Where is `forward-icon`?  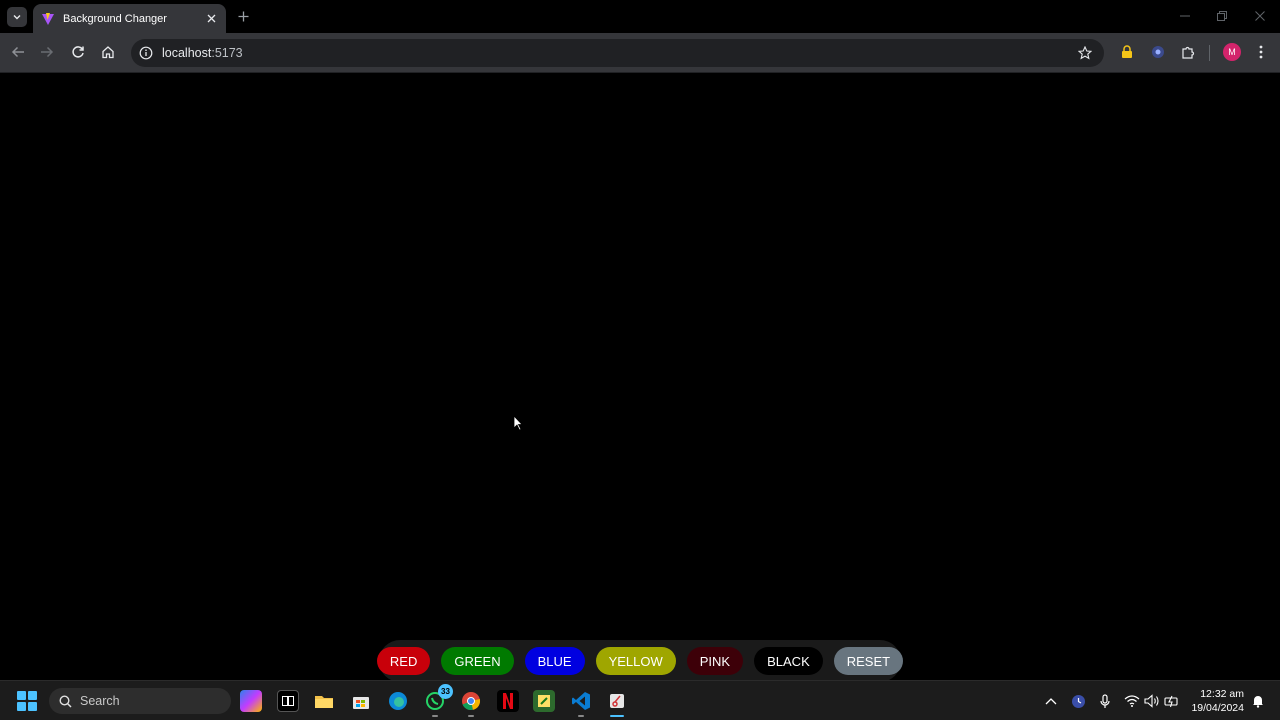 forward-icon is located at coordinates (47, 52).